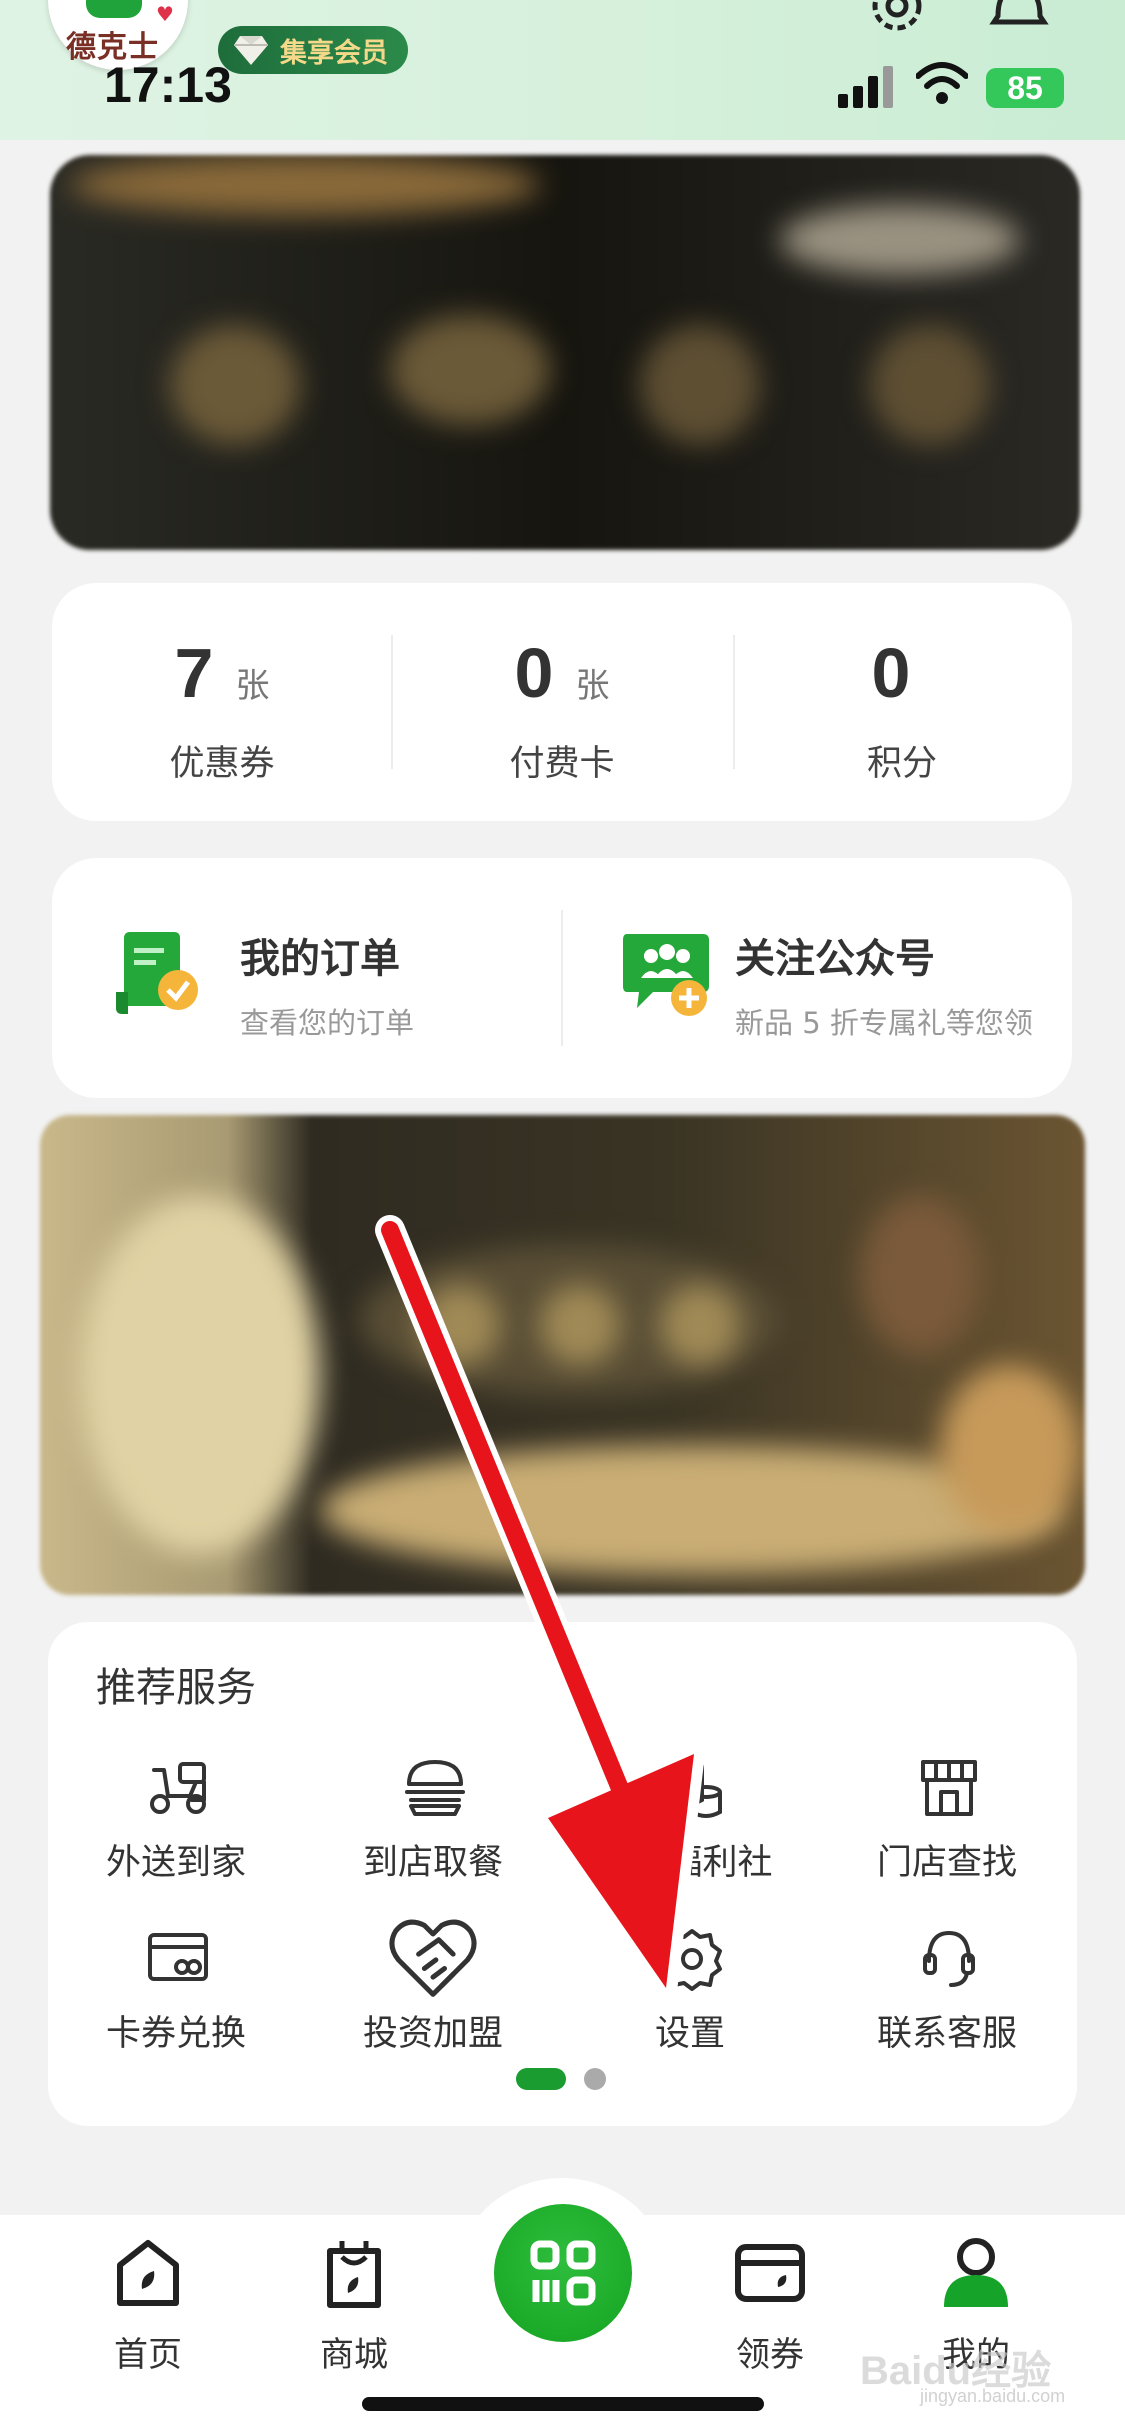  What do you see at coordinates (175, 1863) in the screenshot?
I see `service-label: 外送到家` at bounding box center [175, 1863].